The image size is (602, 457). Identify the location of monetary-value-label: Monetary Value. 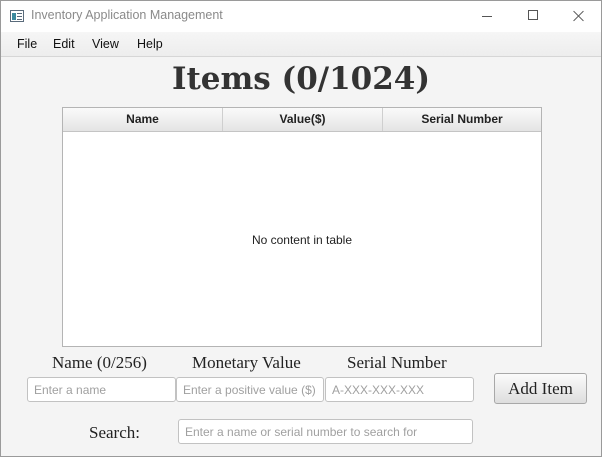
(246, 362).